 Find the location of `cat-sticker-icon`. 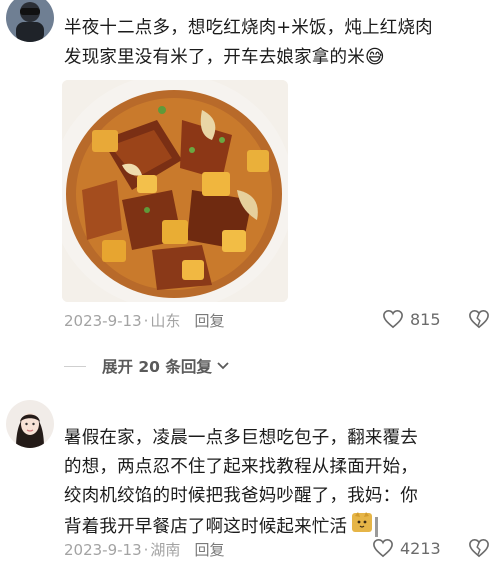

cat-sticker-icon is located at coordinates (362, 527).